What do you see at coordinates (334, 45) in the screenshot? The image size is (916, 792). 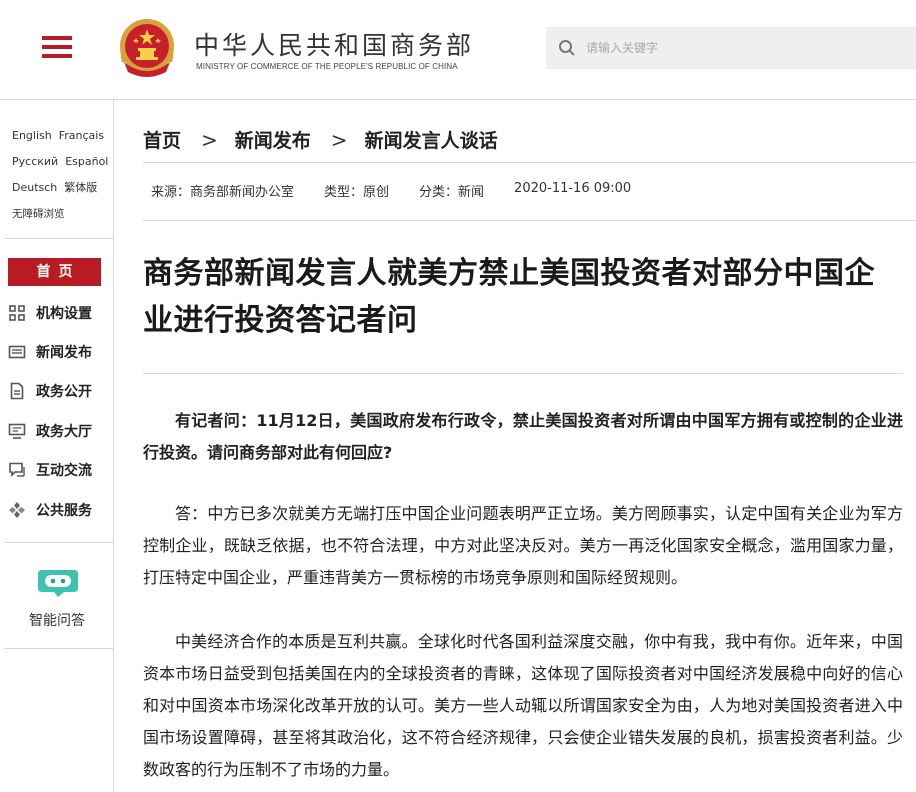 I see `site-title-cn: 中华人民共和国商务部` at bounding box center [334, 45].